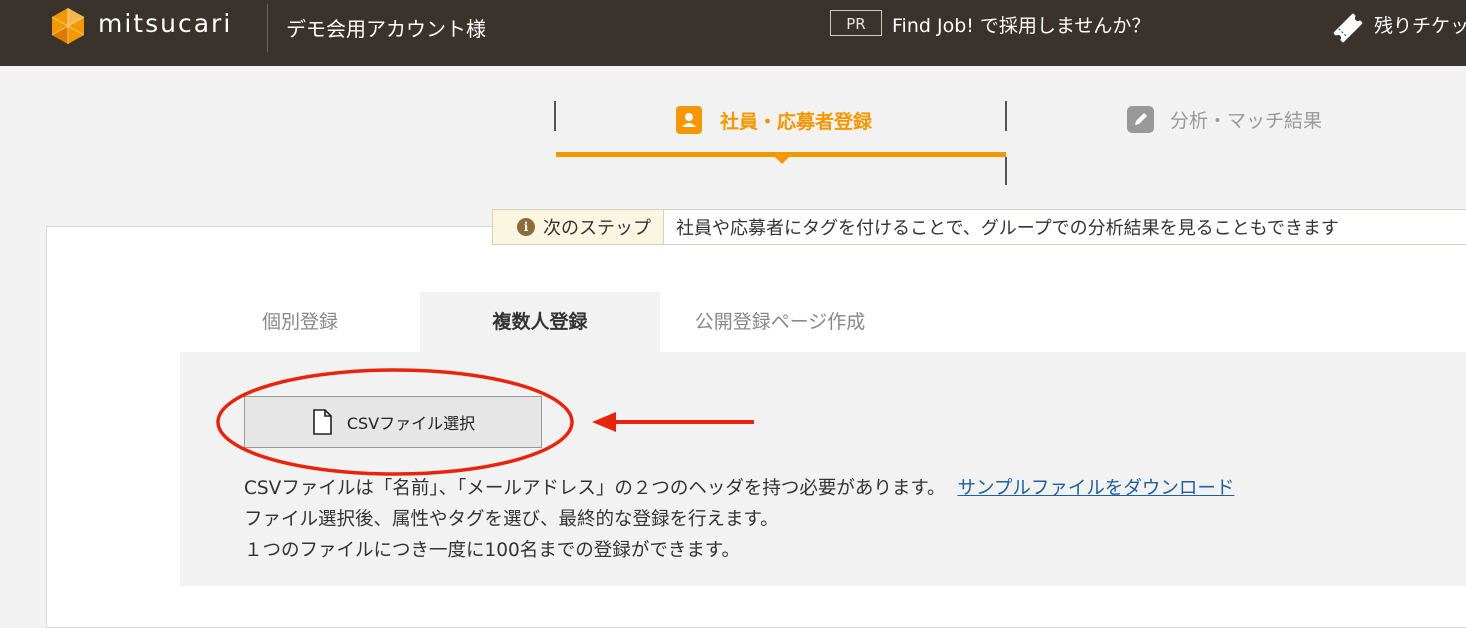  Describe the element at coordinates (597, 228) in the screenshot. I see `notice-label: 次のステップ` at that location.